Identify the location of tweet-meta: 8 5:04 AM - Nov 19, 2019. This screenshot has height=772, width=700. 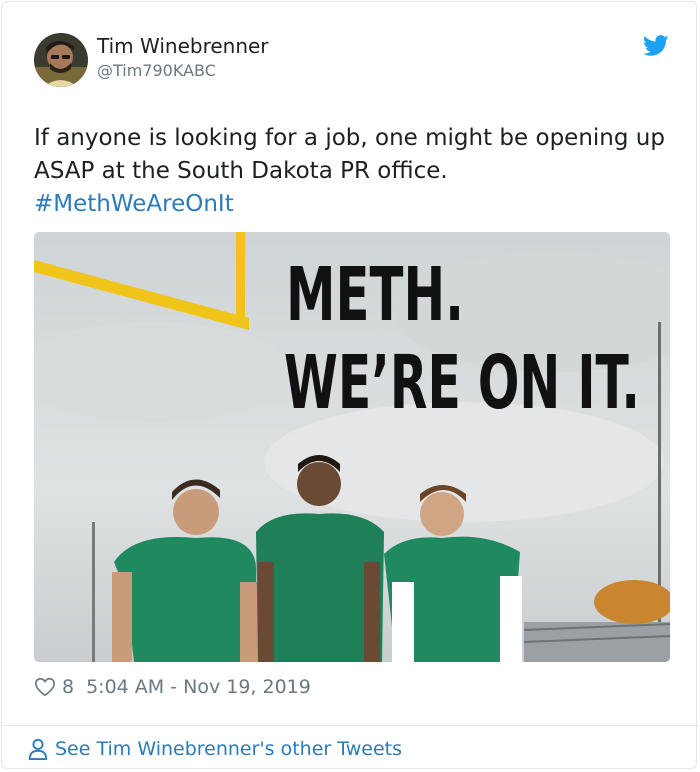
(172, 687).